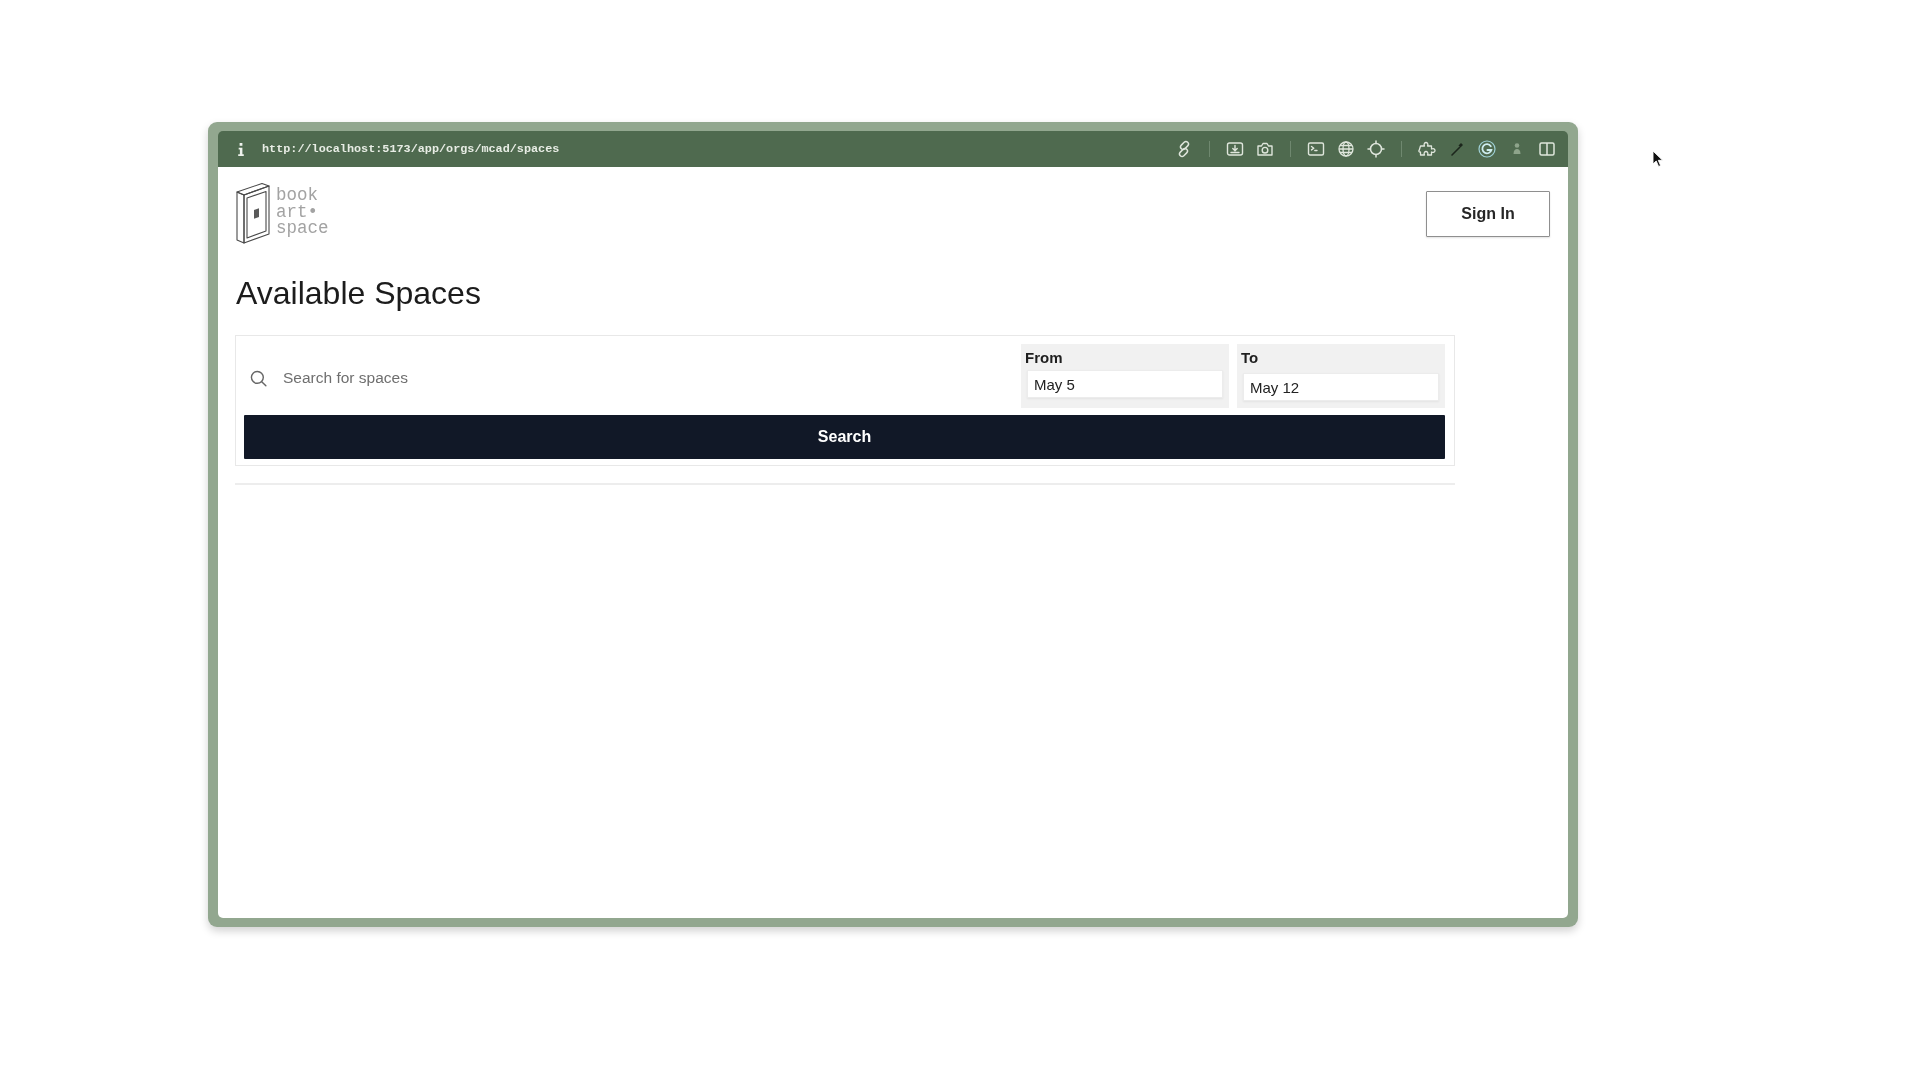  I want to click on circular-arrow-icon, so click(1487, 149).